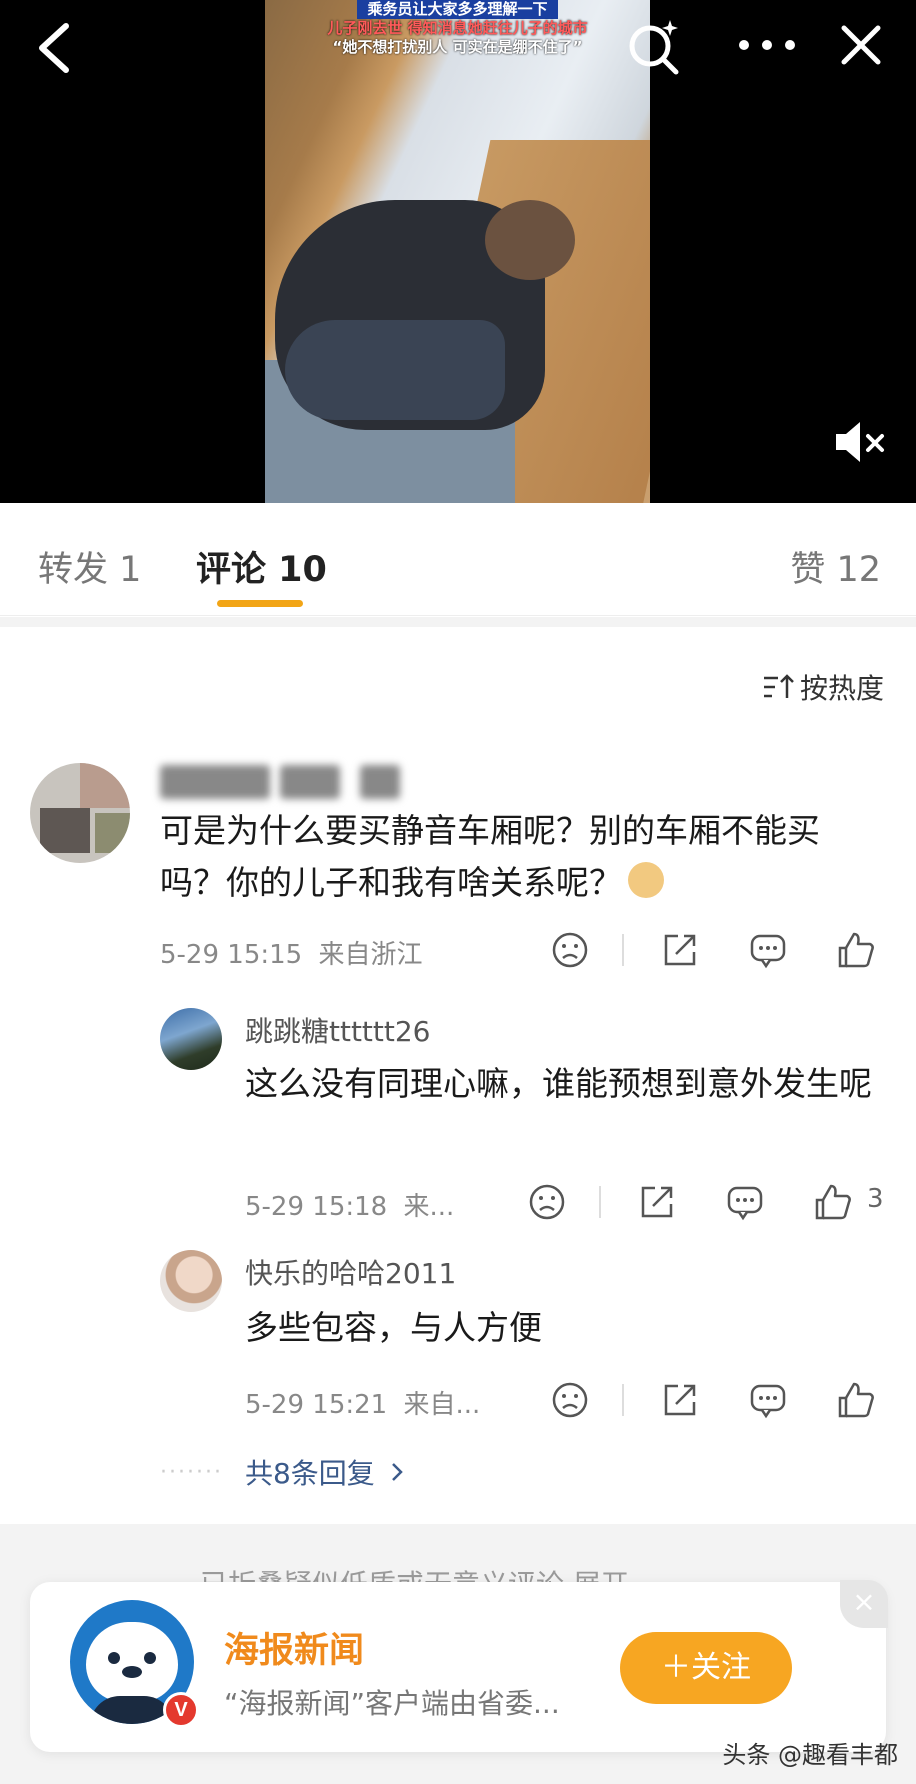 The width and height of the screenshot is (916, 1784). Describe the element at coordinates (338, 1030) in the screenshot. I see `reply-username: 跳跳糖tttttt26` at that location.